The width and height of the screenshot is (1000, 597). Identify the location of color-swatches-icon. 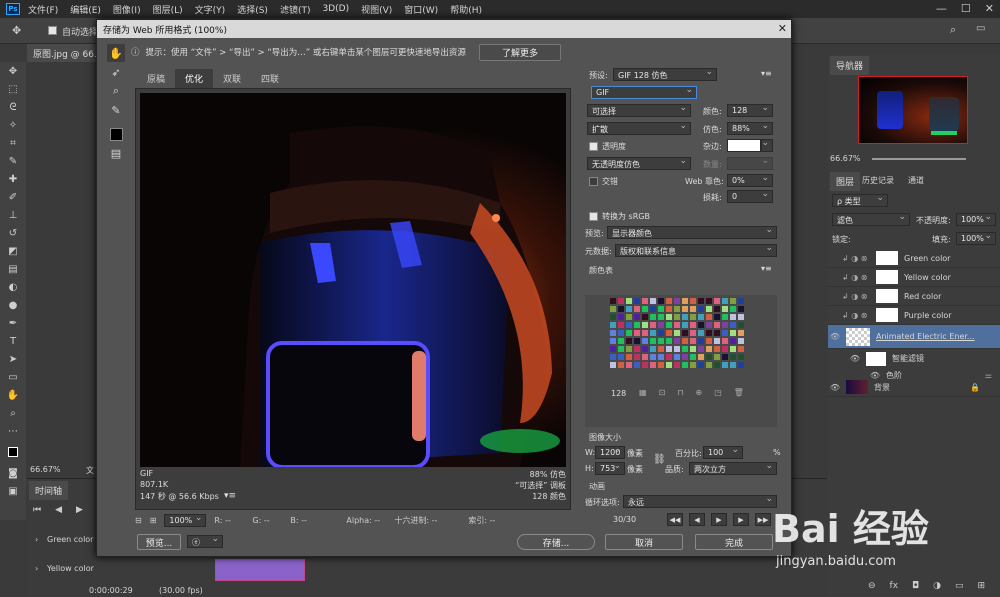
(13, 452).